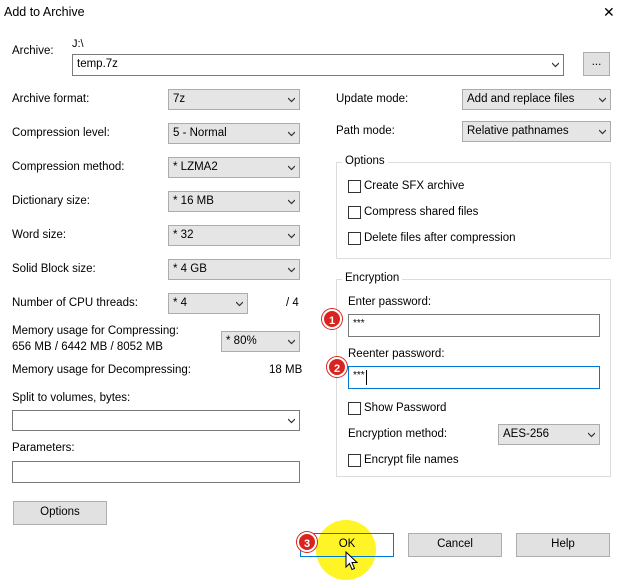  Describe the element at coordinates (61, 133) in the screenshot. I see `compression-level-label: Compression level:` at that location.